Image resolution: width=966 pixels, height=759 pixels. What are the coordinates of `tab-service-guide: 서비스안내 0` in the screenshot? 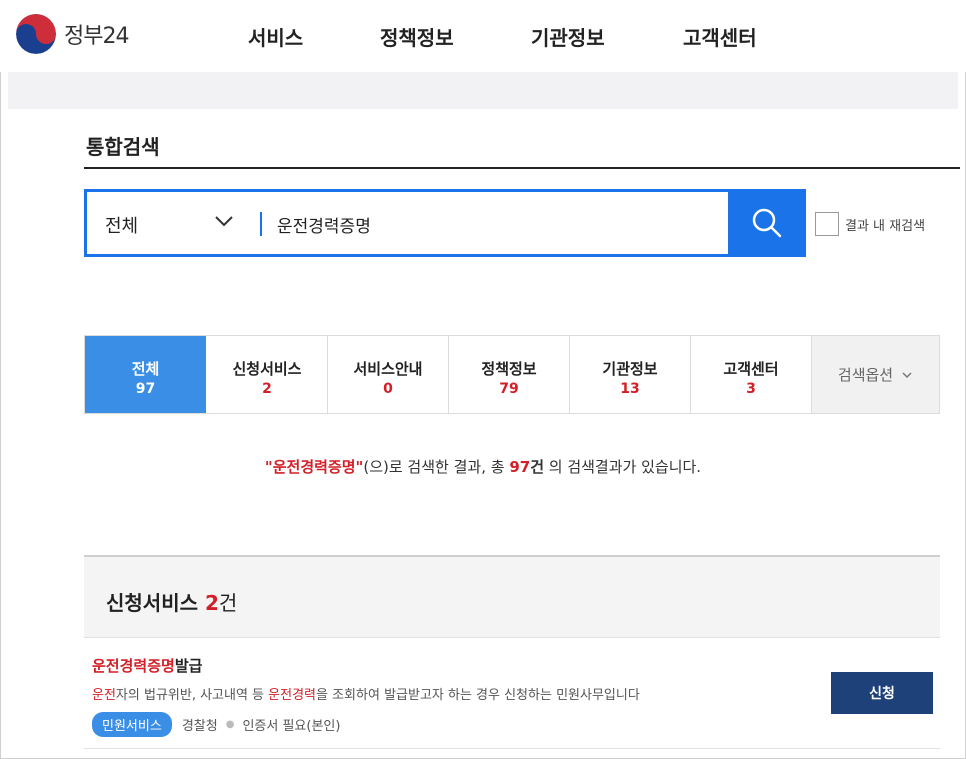 It's located at (388, 374).